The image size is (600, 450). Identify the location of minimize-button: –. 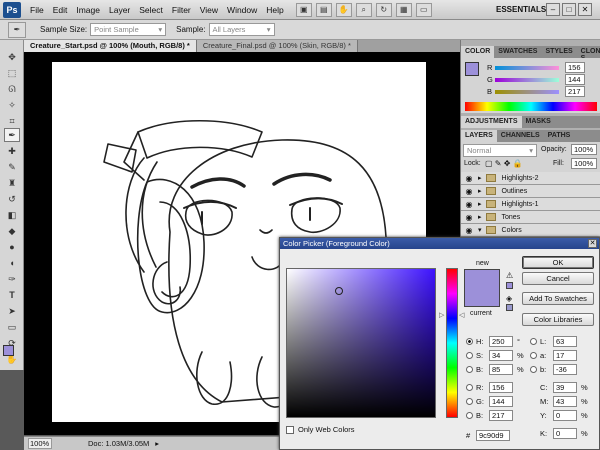
(553, 9).